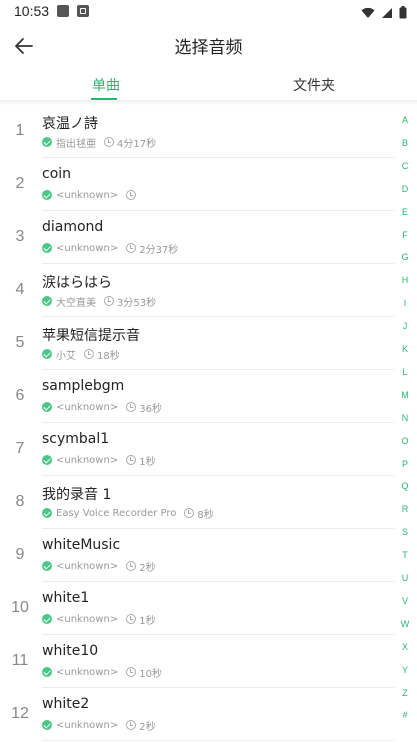  What do you see at coordinates (405, 212) in the screenshot?
I see `index-letter: E` at bounding box center [405, 212].